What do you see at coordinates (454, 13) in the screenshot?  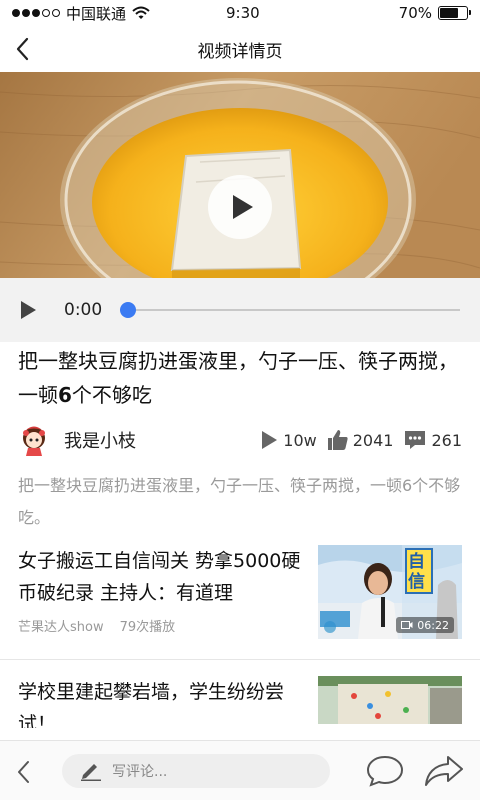 I see `battery-icon` at bounding box center [454, 13].